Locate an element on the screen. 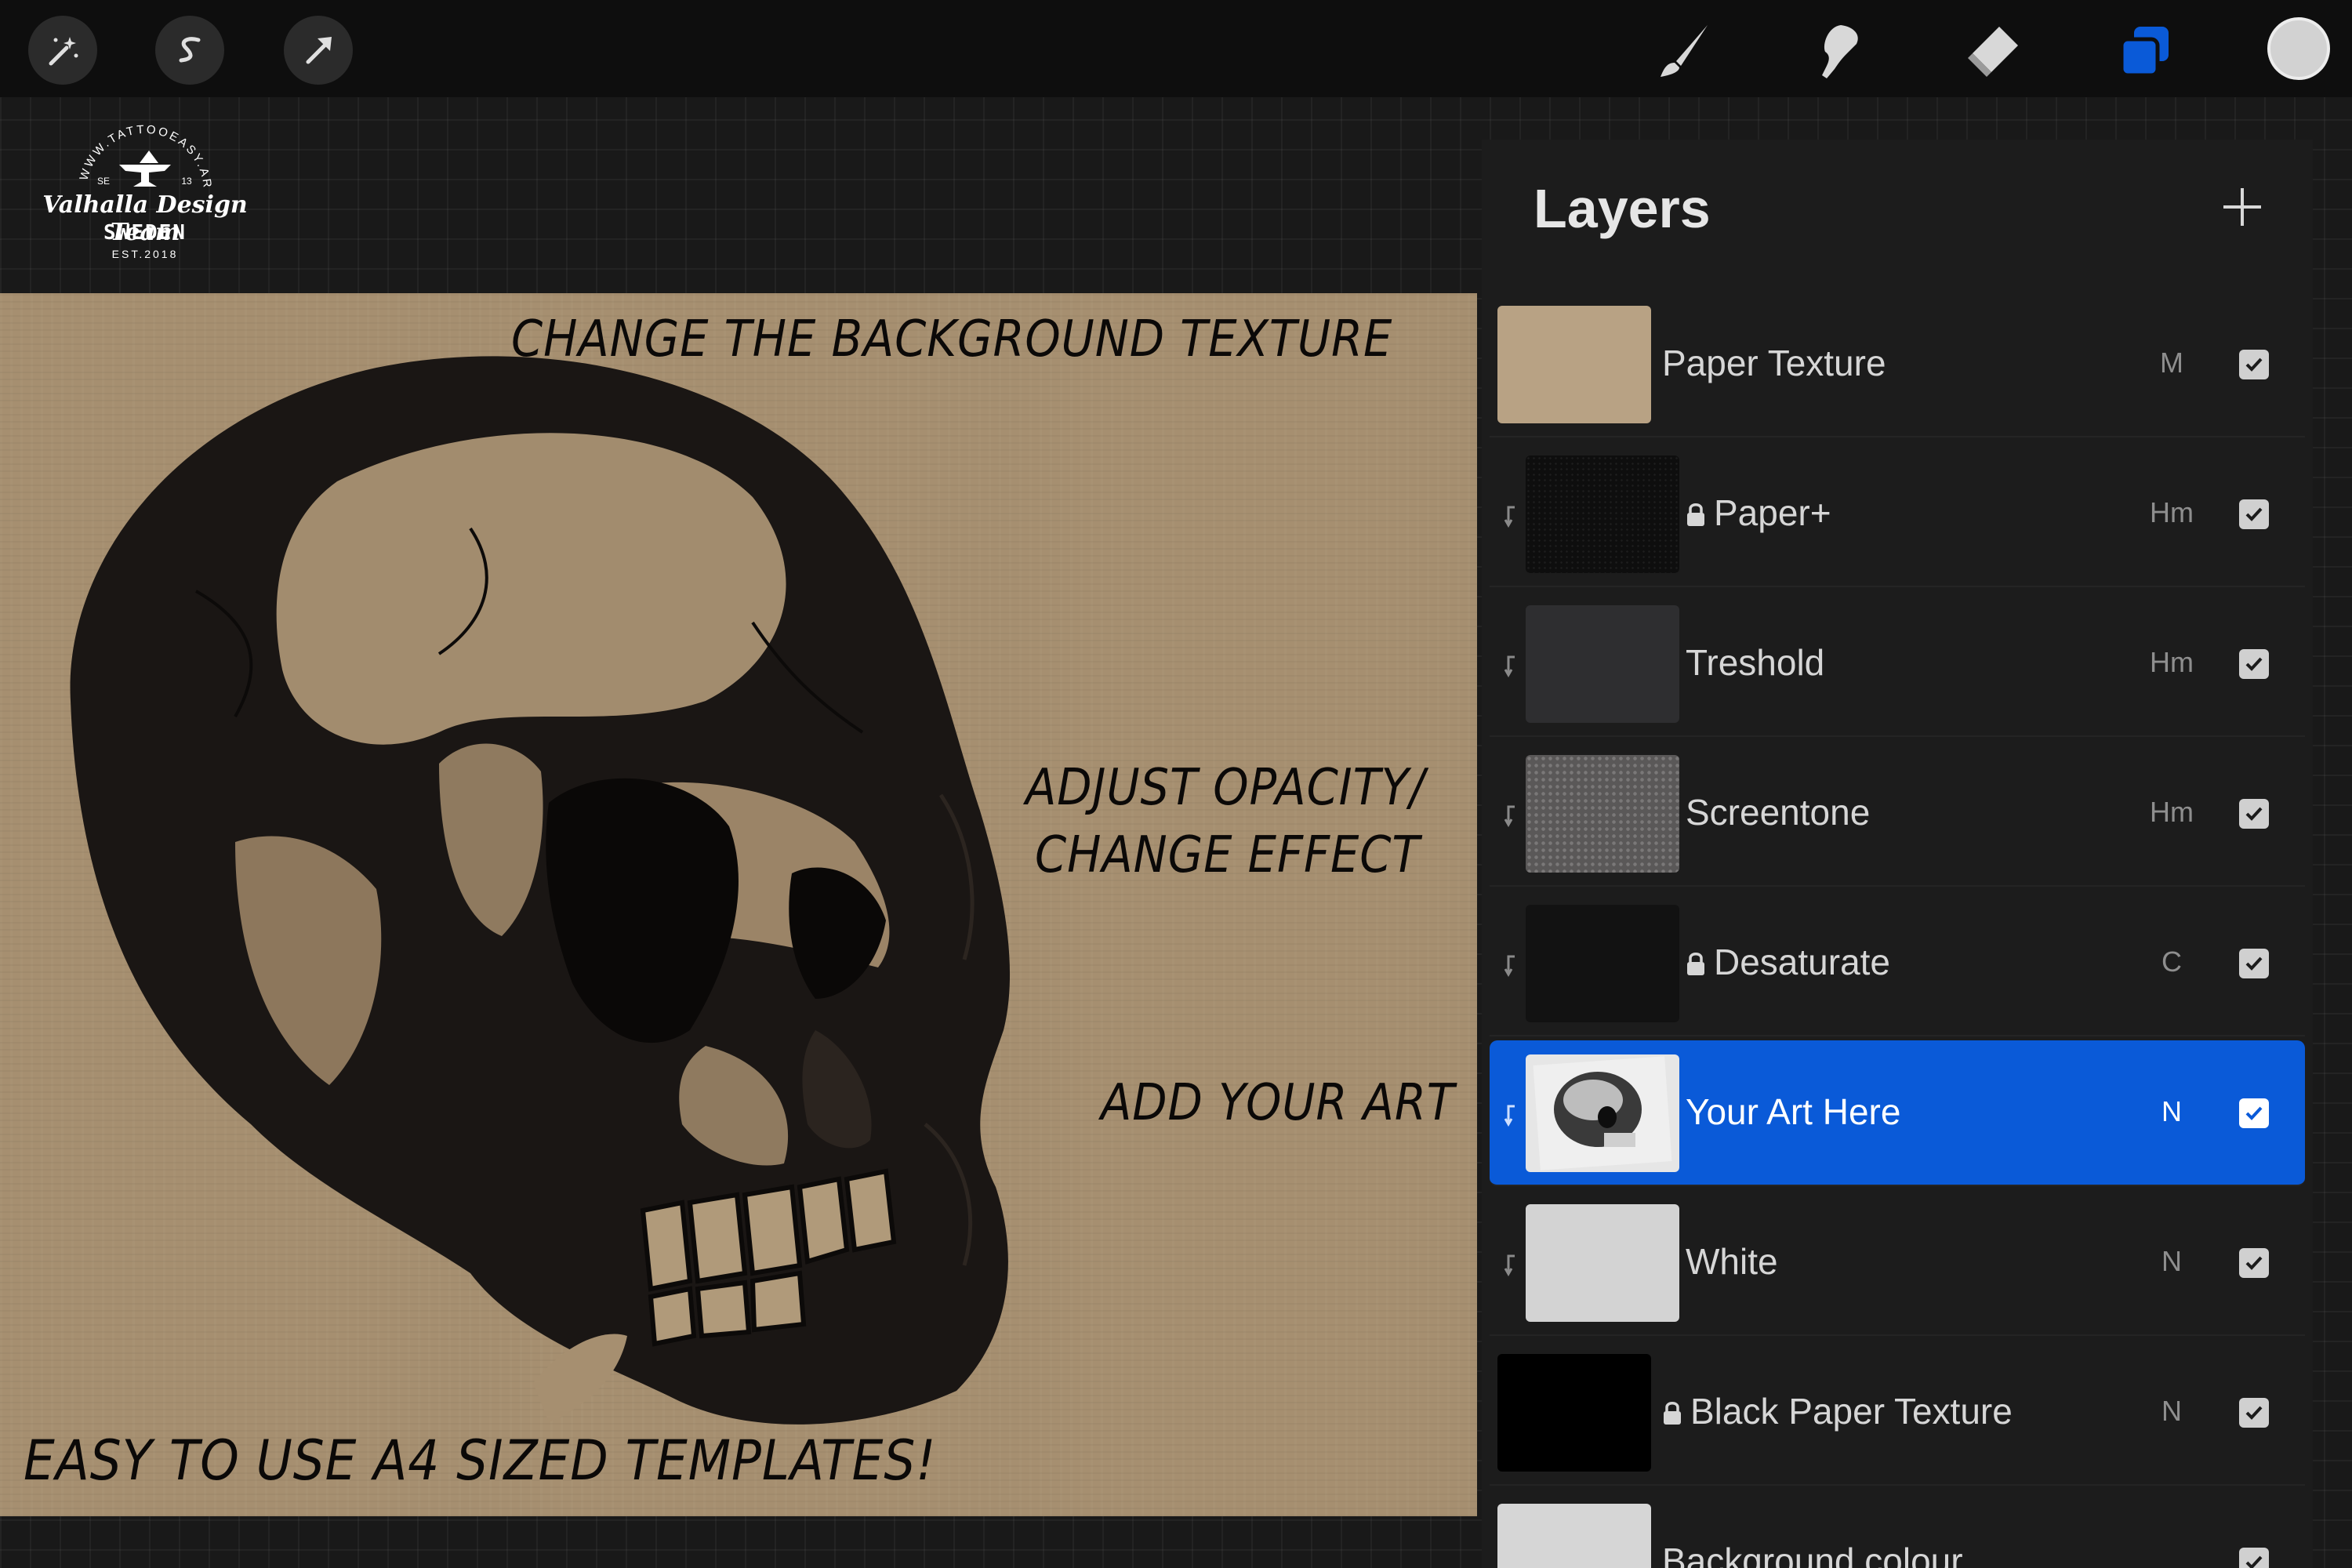  layer-name-label: Black Paper Texture is located at coordinates (1851, 1411).